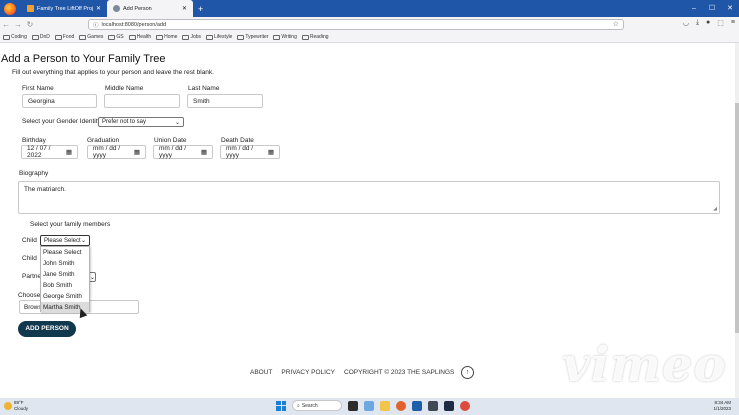 This screenshot has width=739, height=415. What do you see at coordinates (65, 296) in the screenshot?
I see `dropdown-option: George Smith` at bounding box center [65, 296].